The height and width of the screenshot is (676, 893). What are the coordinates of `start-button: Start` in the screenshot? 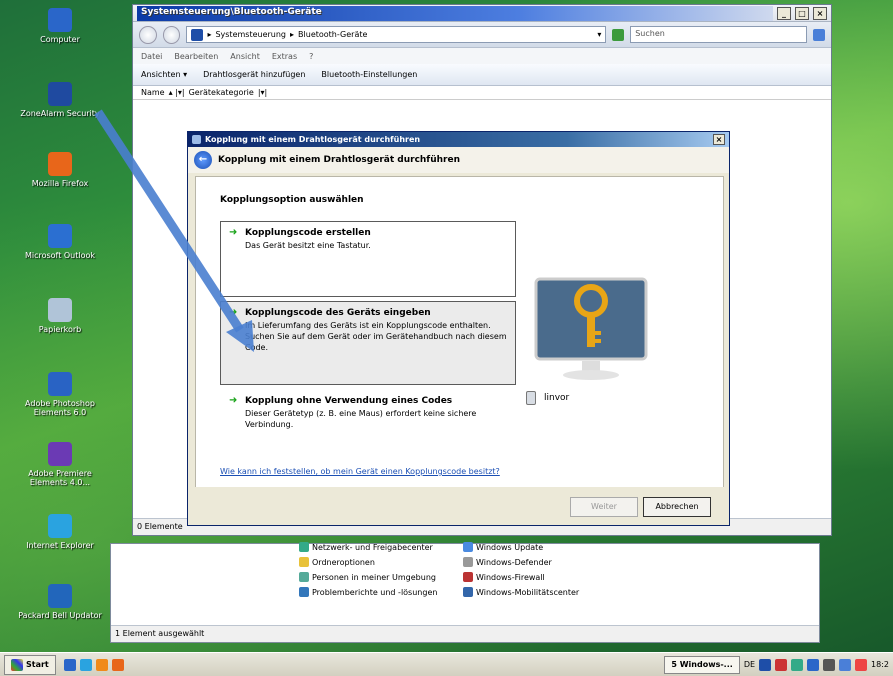 It's located at (30, 664).